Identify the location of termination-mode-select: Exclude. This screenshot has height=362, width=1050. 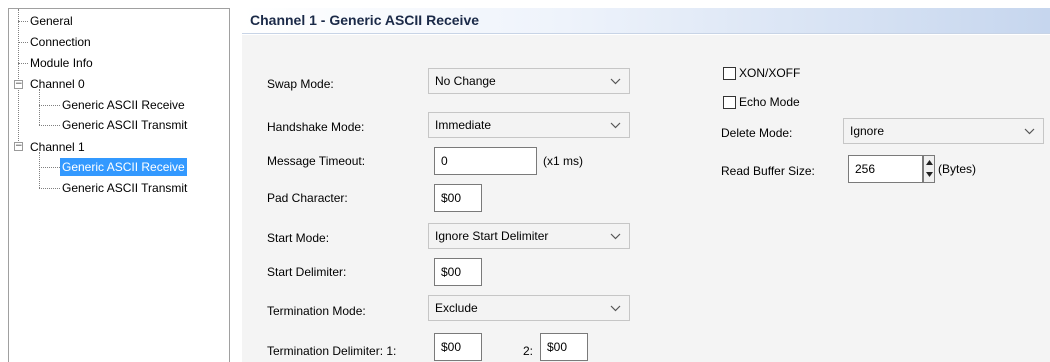
(529, 308).